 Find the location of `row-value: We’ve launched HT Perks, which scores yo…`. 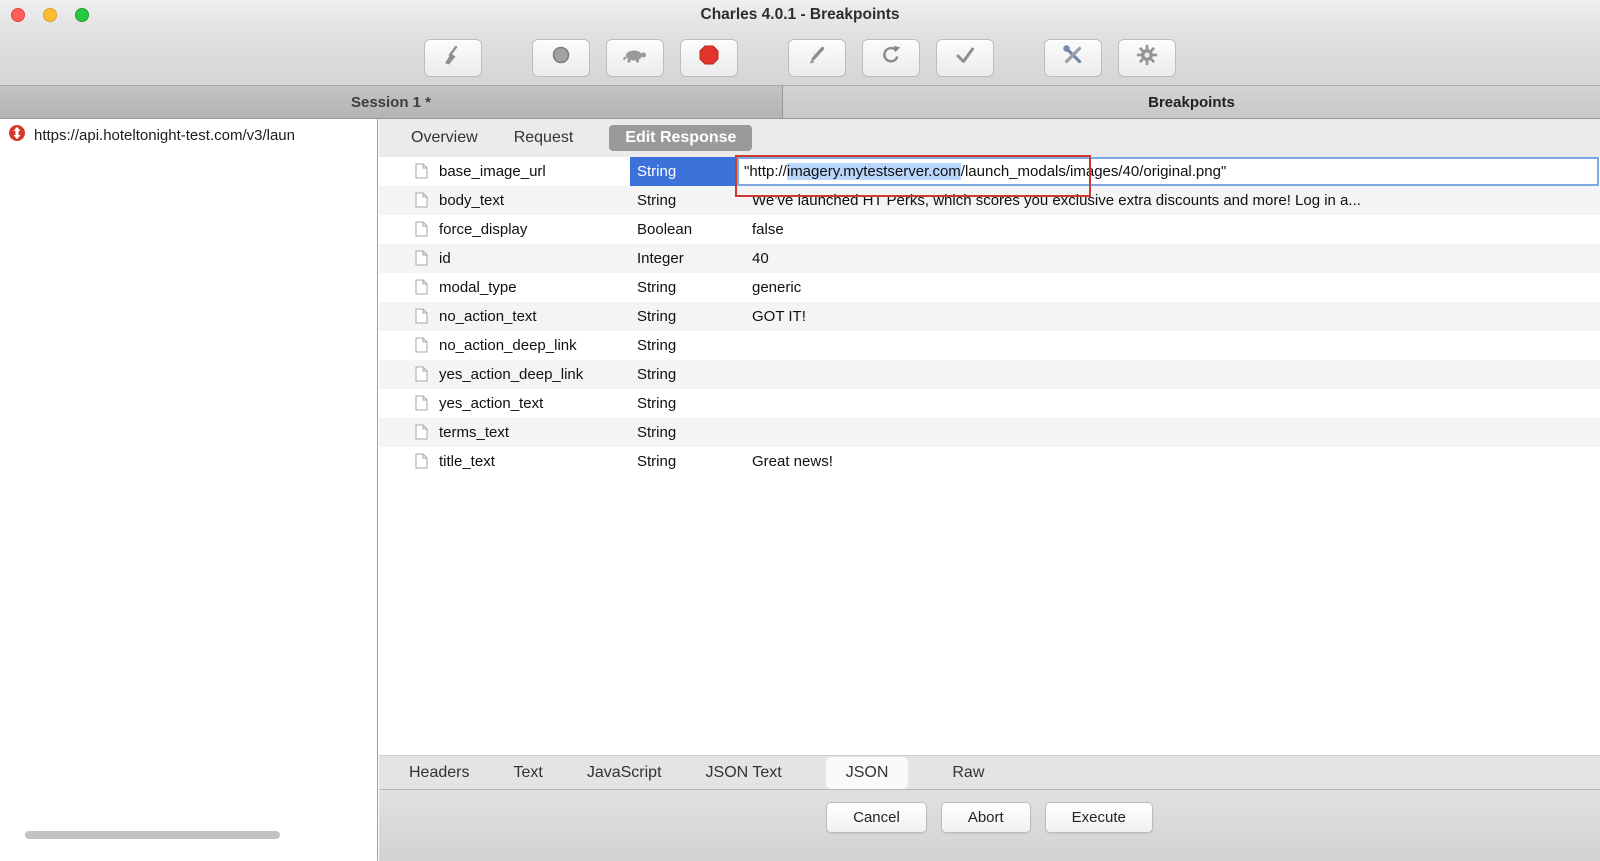

row-value: We’ve launched HT Perks, which scores yo… is located at coordinates (1056, 200).